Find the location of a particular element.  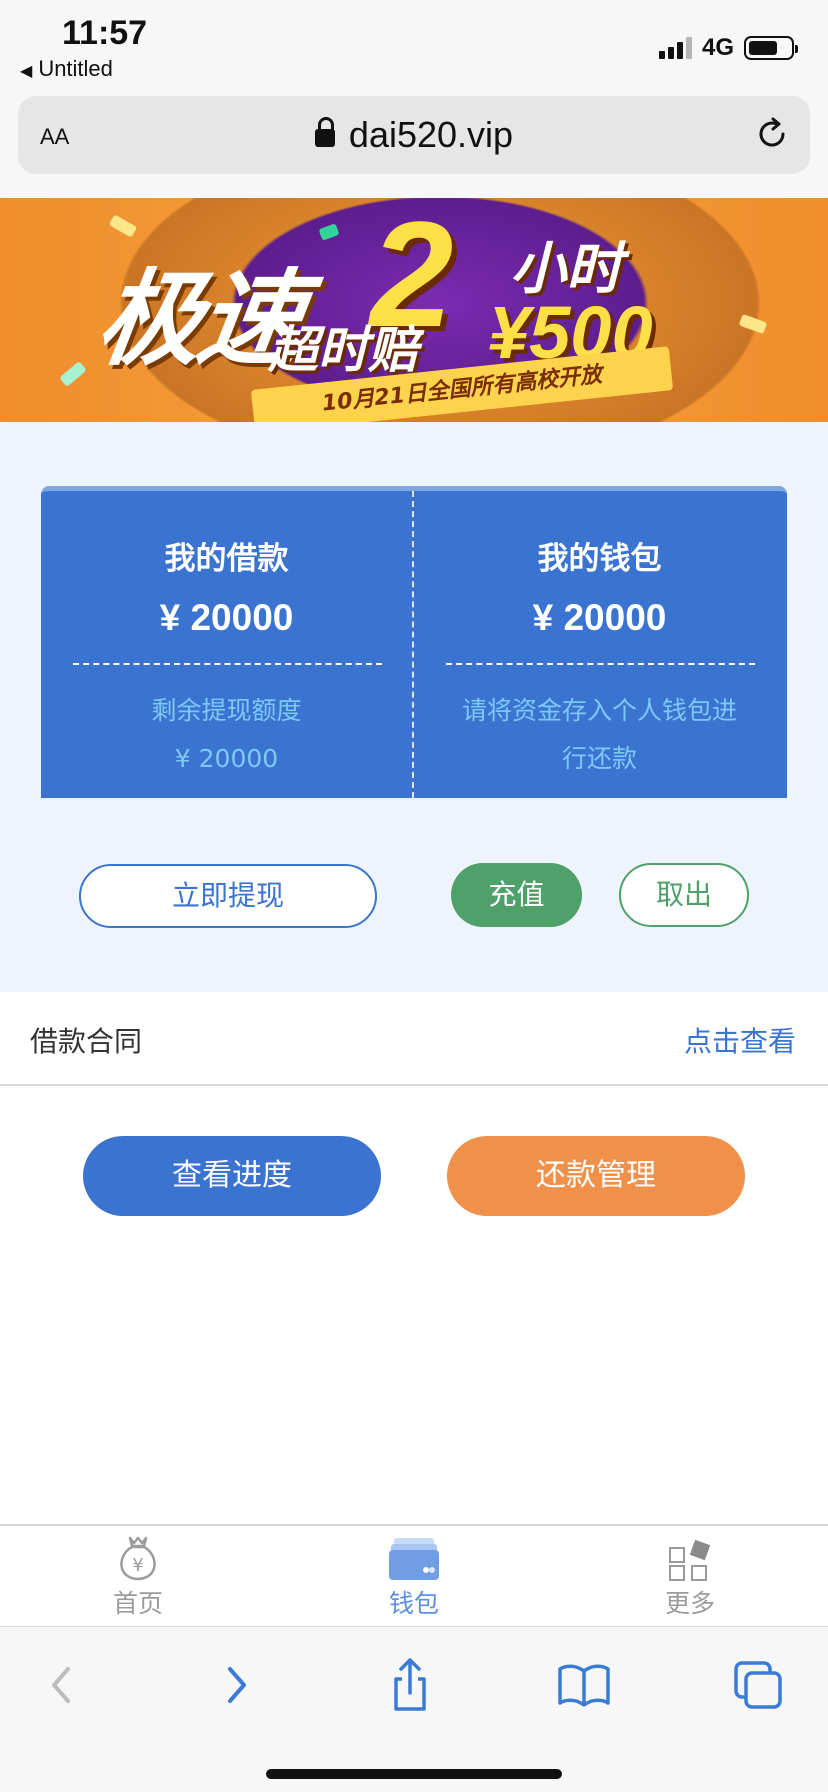

loan-note-line1: 剩余提现额度 is located at coordinates (226, 710).